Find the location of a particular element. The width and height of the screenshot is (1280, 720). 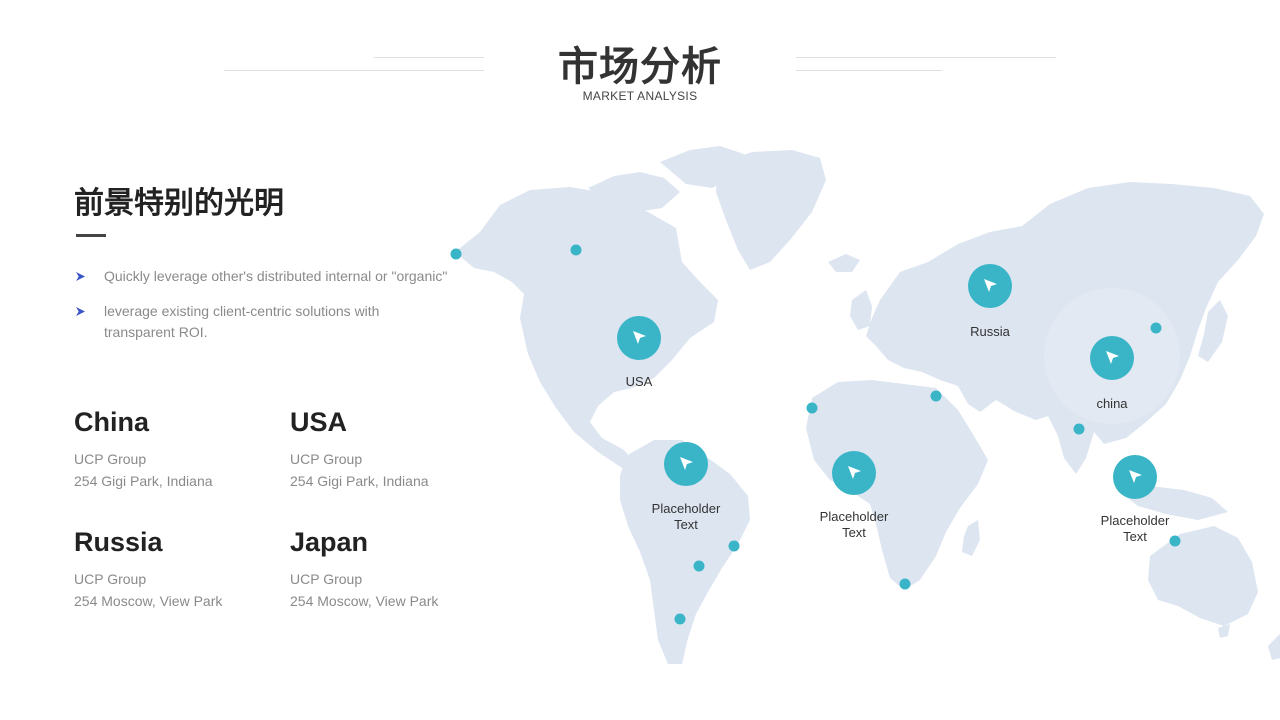

office-country: USA is located at coordinates (319, 422).